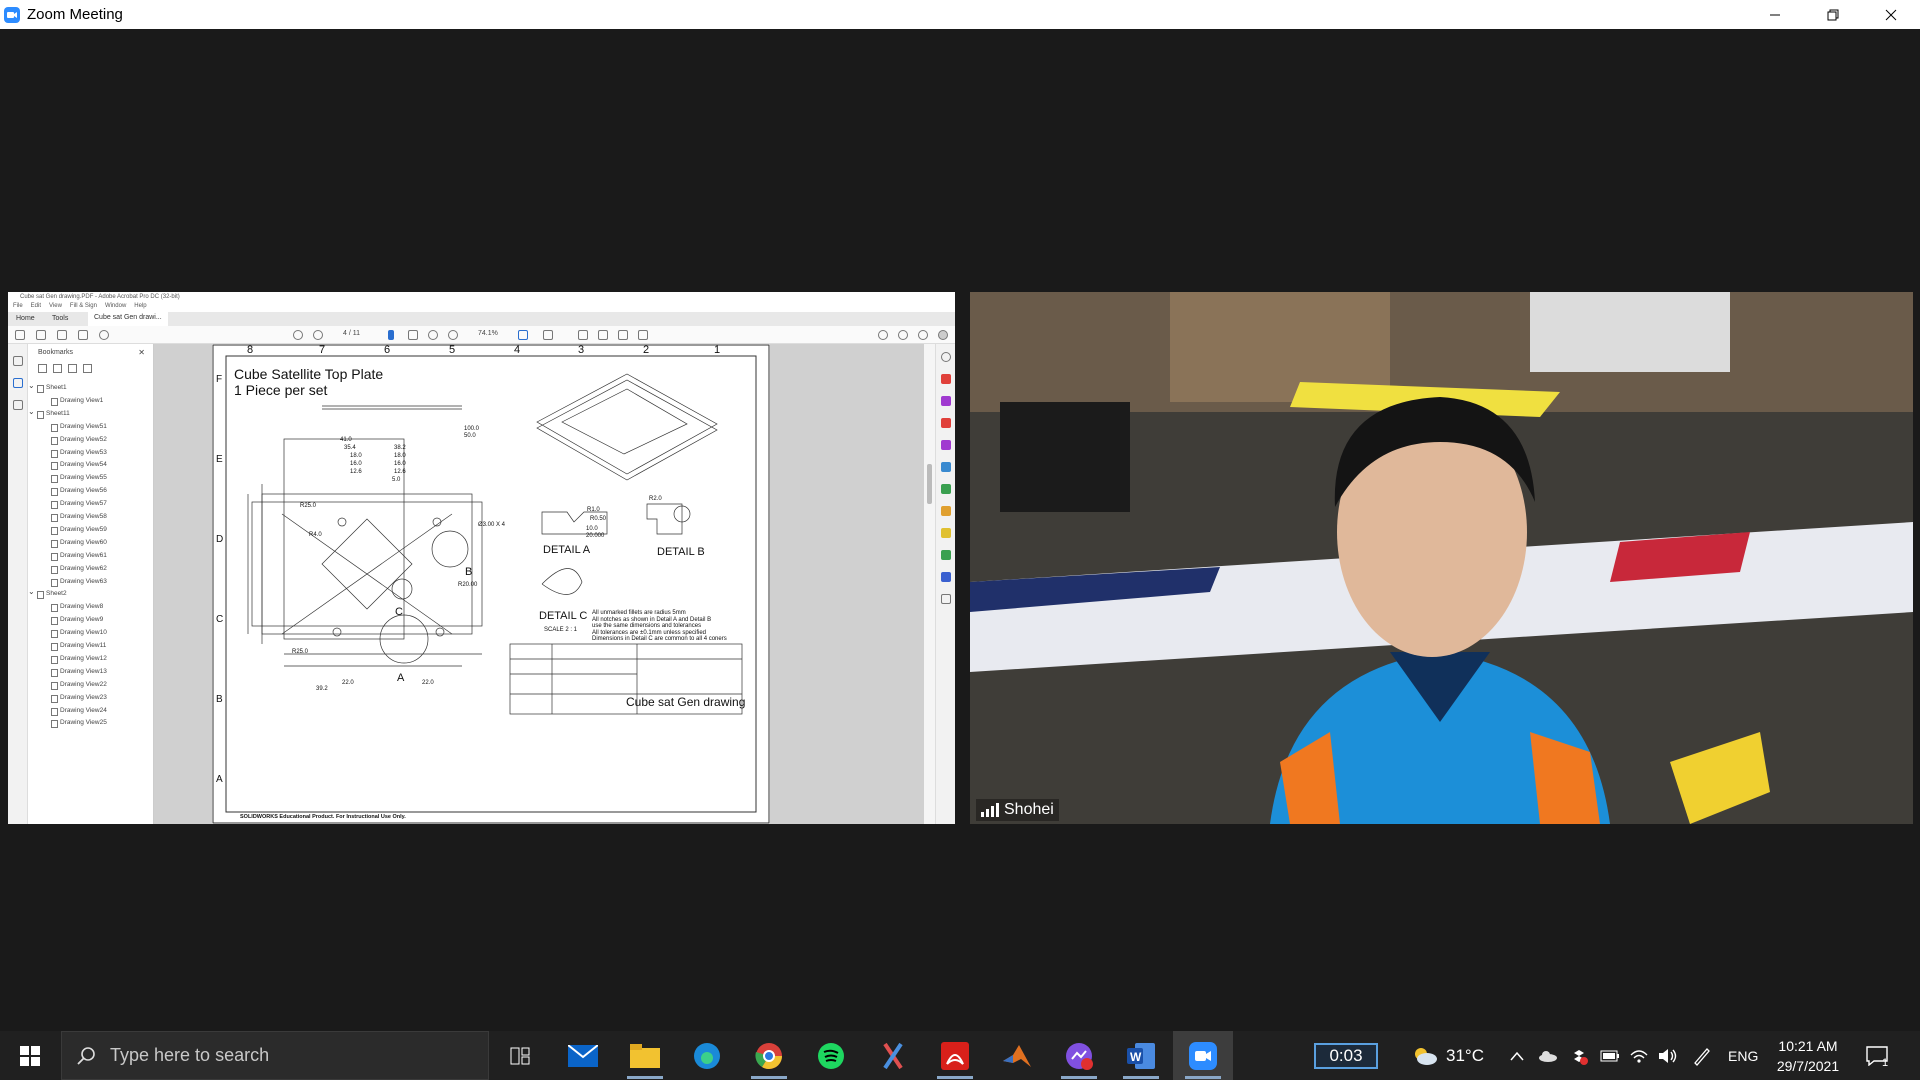 The width and height of the screenshot is (1920, 1080). What do you see at coordinates (769, 1055) in the screenshot?
I see `chrome-button` at bounding box center [769, 1055].